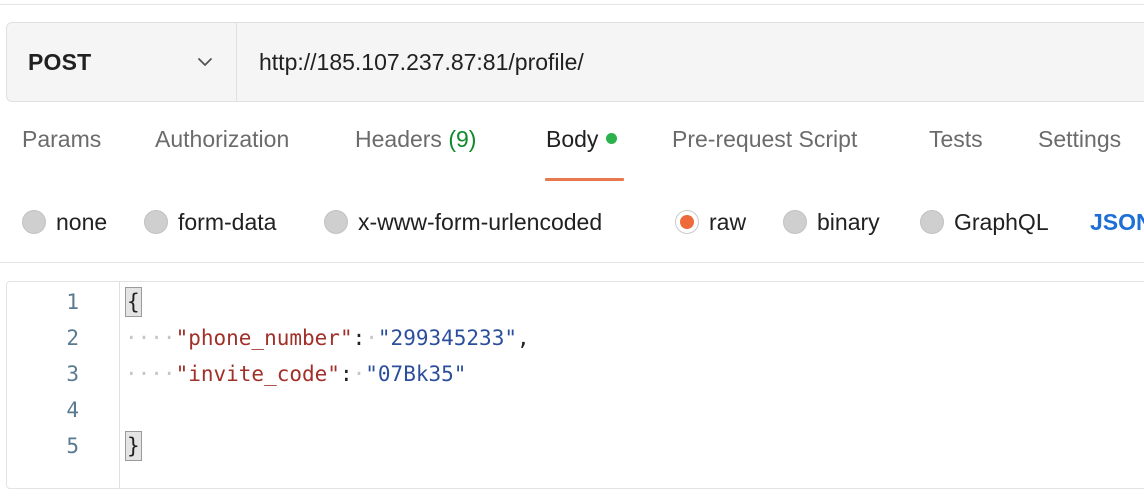 This screenshot has width=1144, height=498. Describe the element at coordinates (575, 374) in the screenshot. I see `code-line: 3 ···· "invite_code": · "07Bk35"` at that location.